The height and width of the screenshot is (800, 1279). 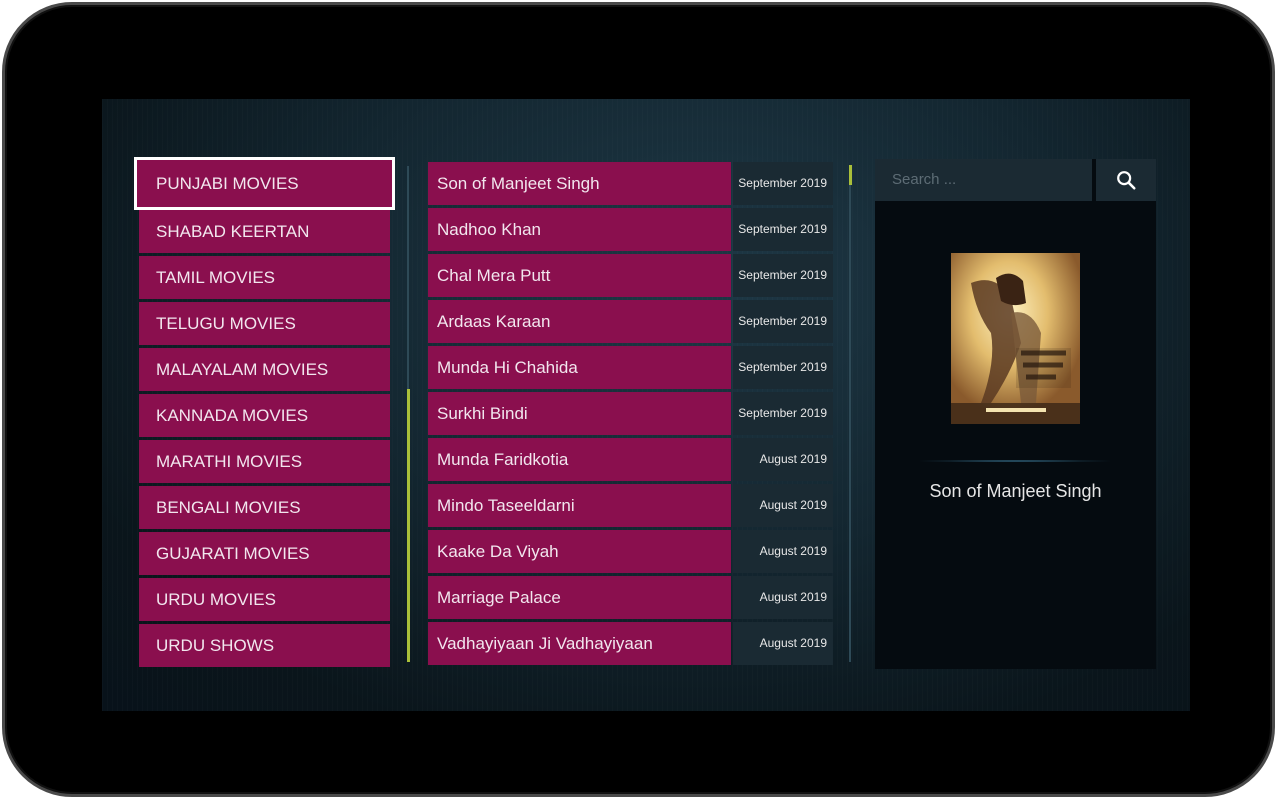 What do you see at coordinates (264, 277) in the screenshot?
I see `category-item: TAMIL MOVIES` at bounding box center [264, 277].